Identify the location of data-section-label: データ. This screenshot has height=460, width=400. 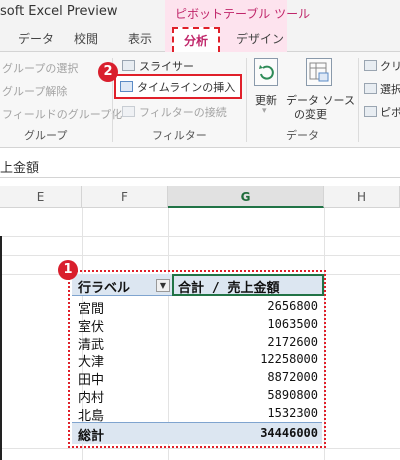
(302, 135).